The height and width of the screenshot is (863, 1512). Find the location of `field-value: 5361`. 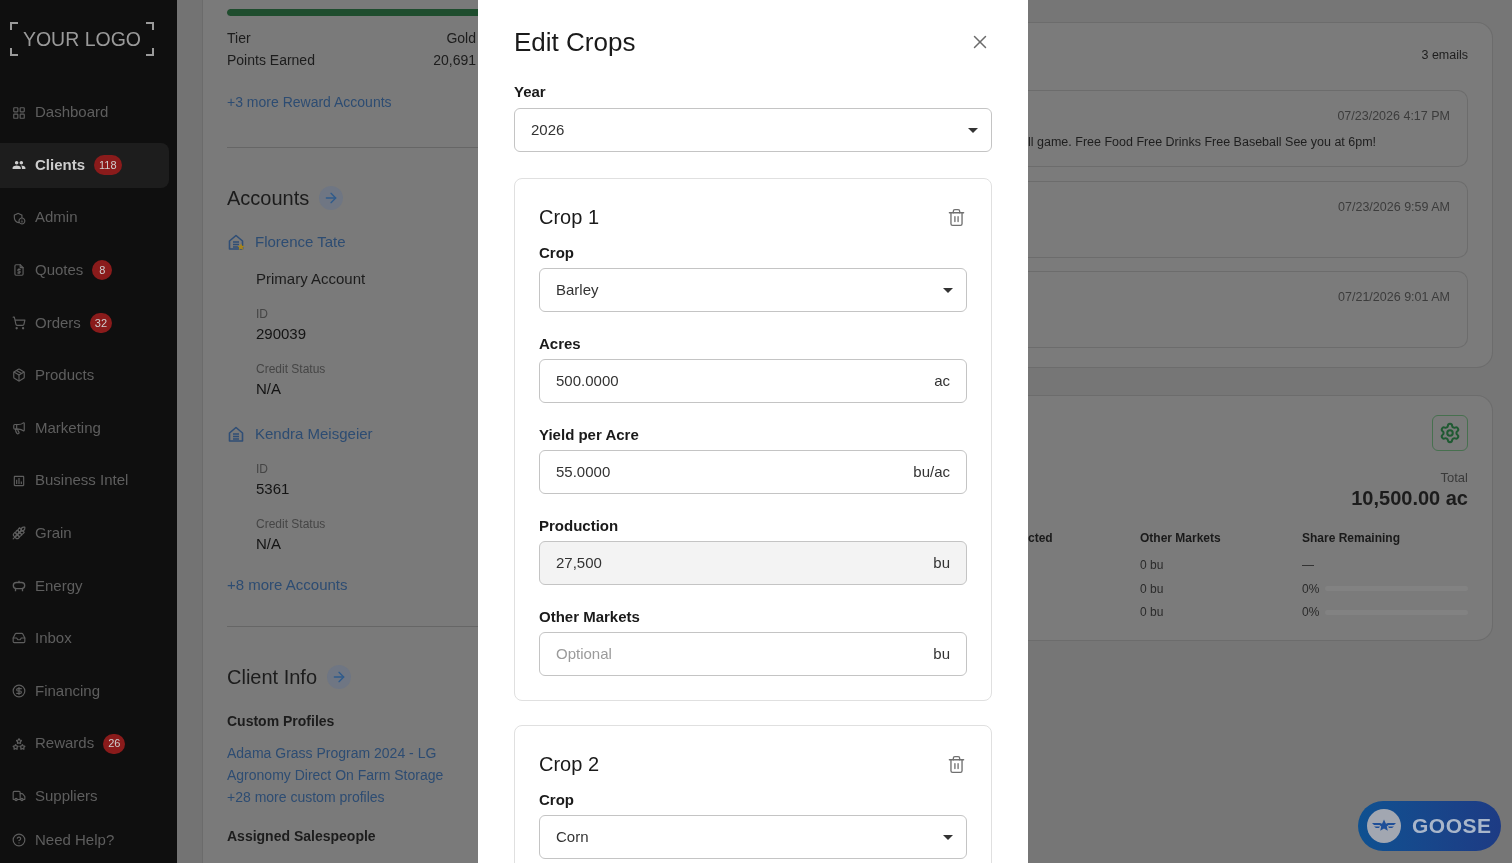

field-value: 5361 is located at coordinates (273, 489).